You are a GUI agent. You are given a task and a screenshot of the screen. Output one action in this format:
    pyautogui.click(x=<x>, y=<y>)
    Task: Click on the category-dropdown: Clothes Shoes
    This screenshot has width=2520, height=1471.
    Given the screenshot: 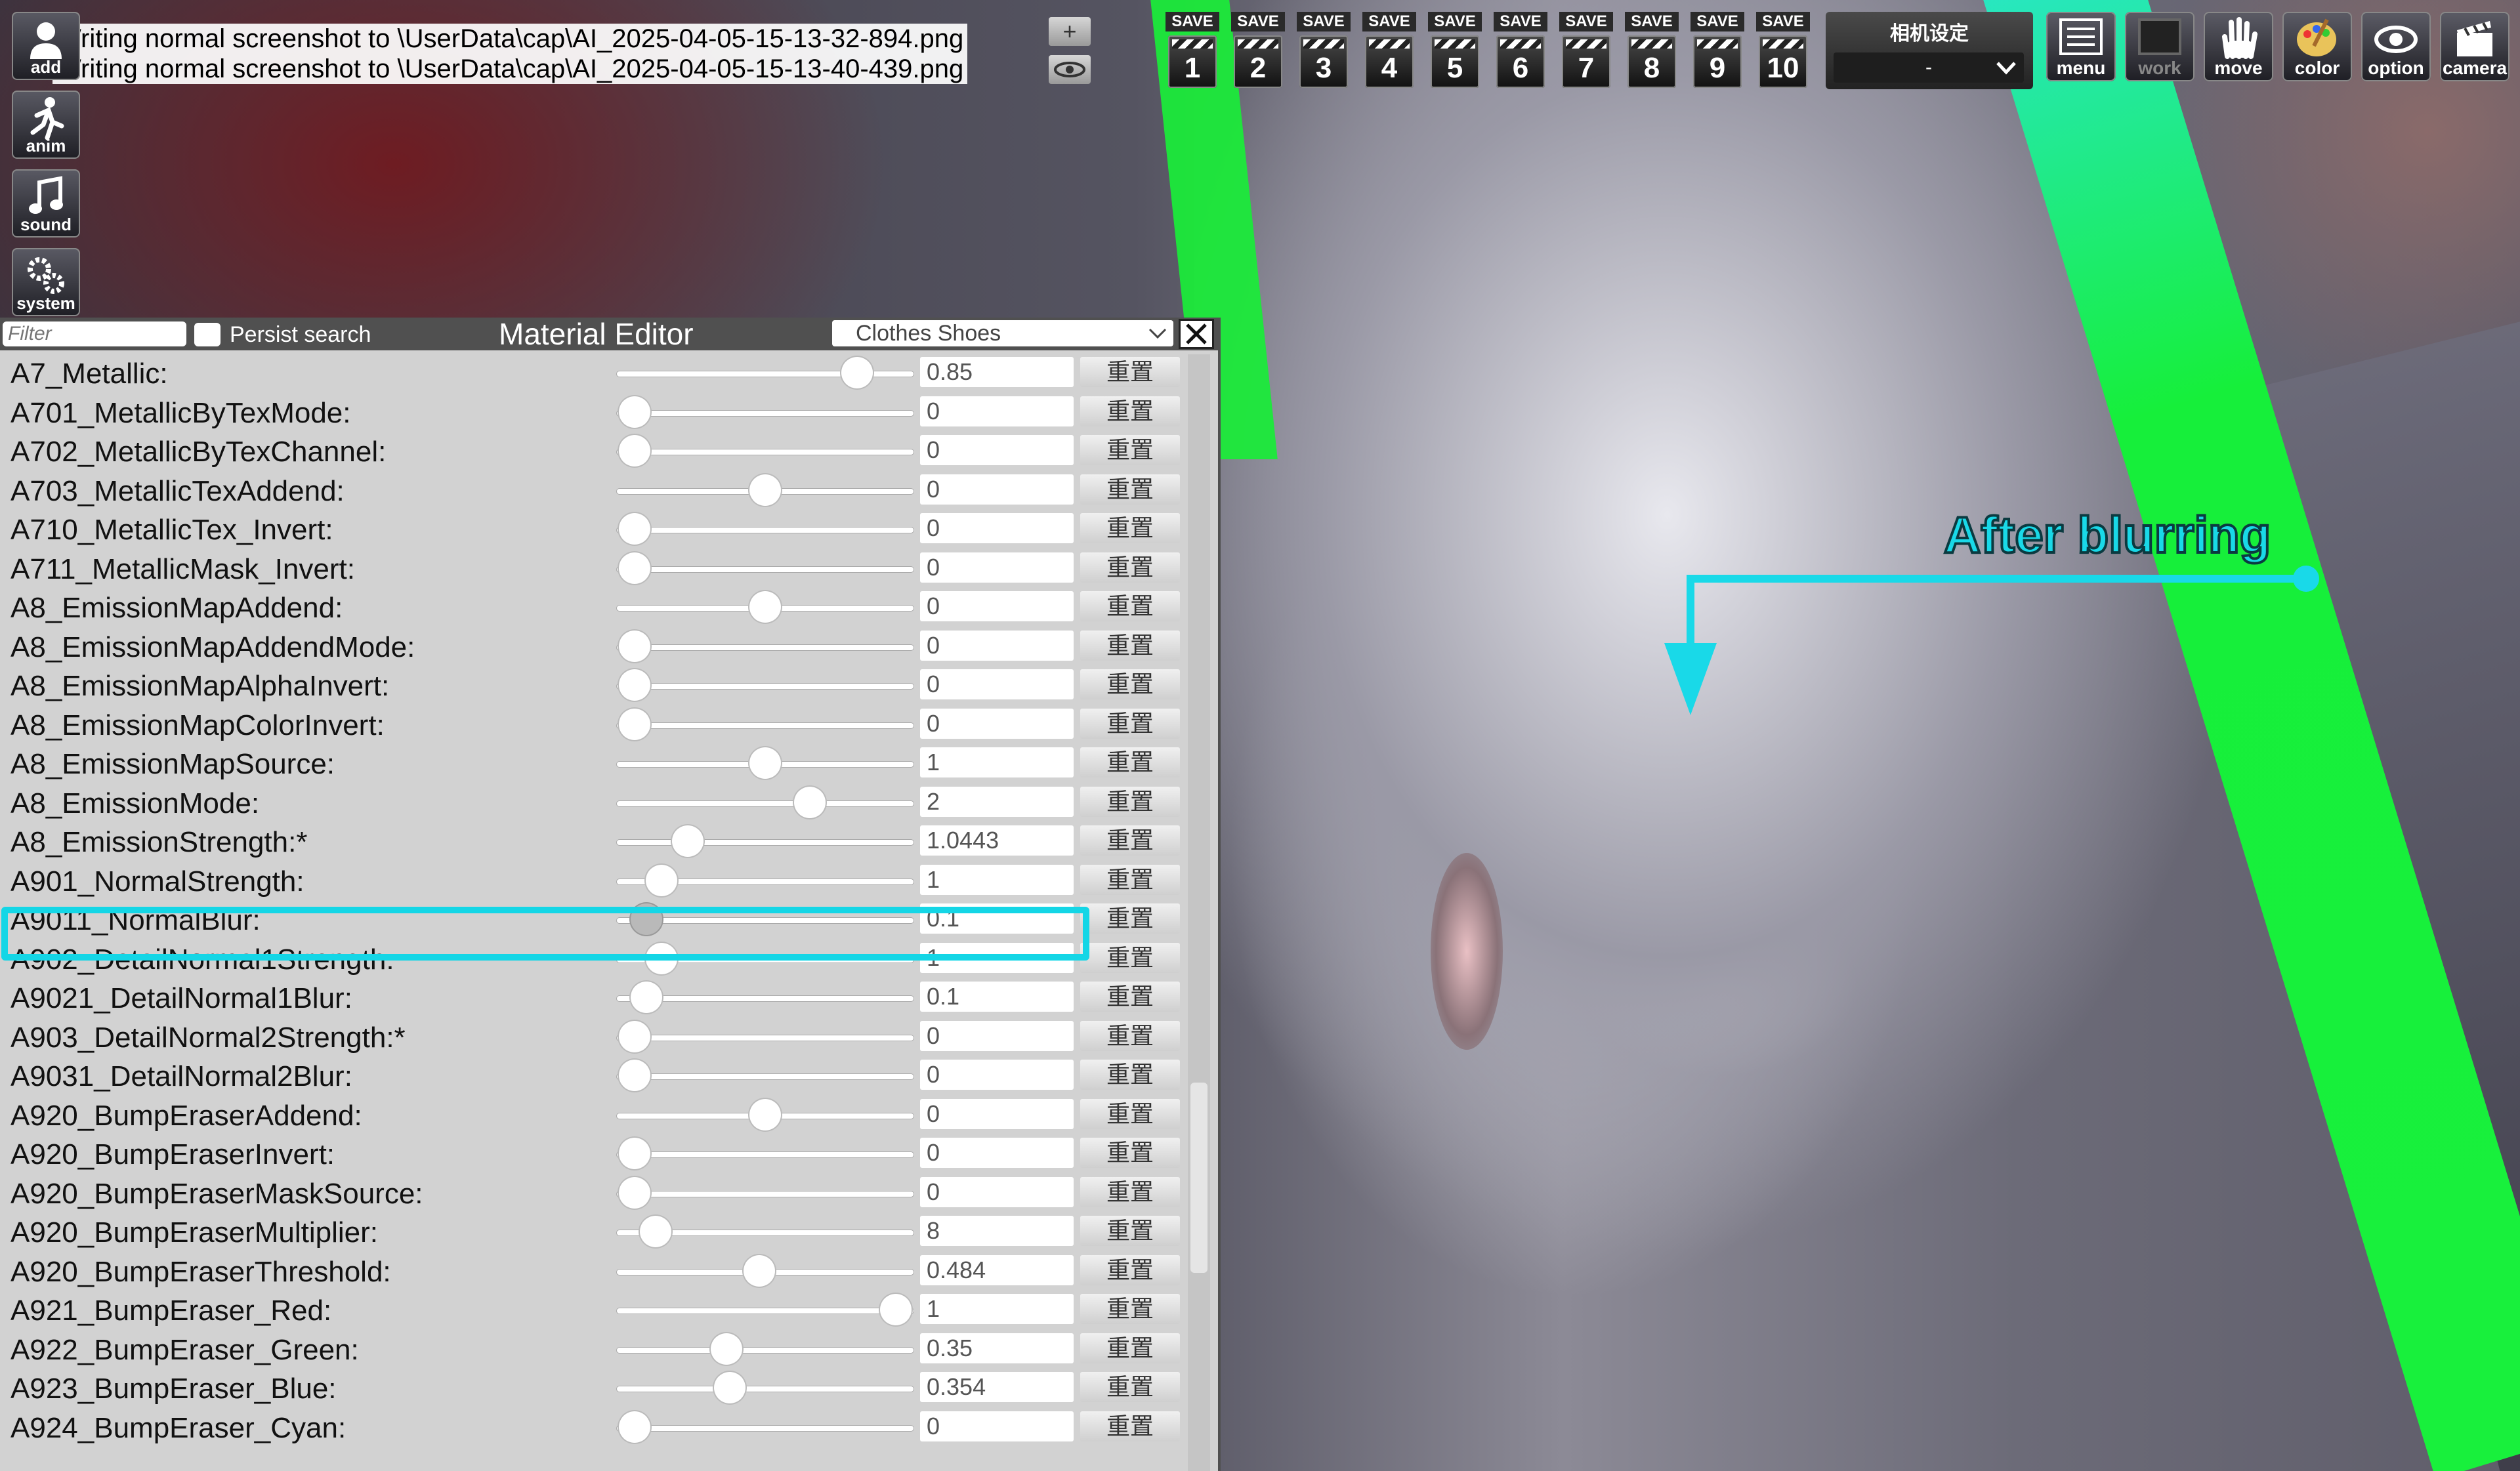 What is the action you would take?
    pyautogui.click(x=1002, y=333)
    